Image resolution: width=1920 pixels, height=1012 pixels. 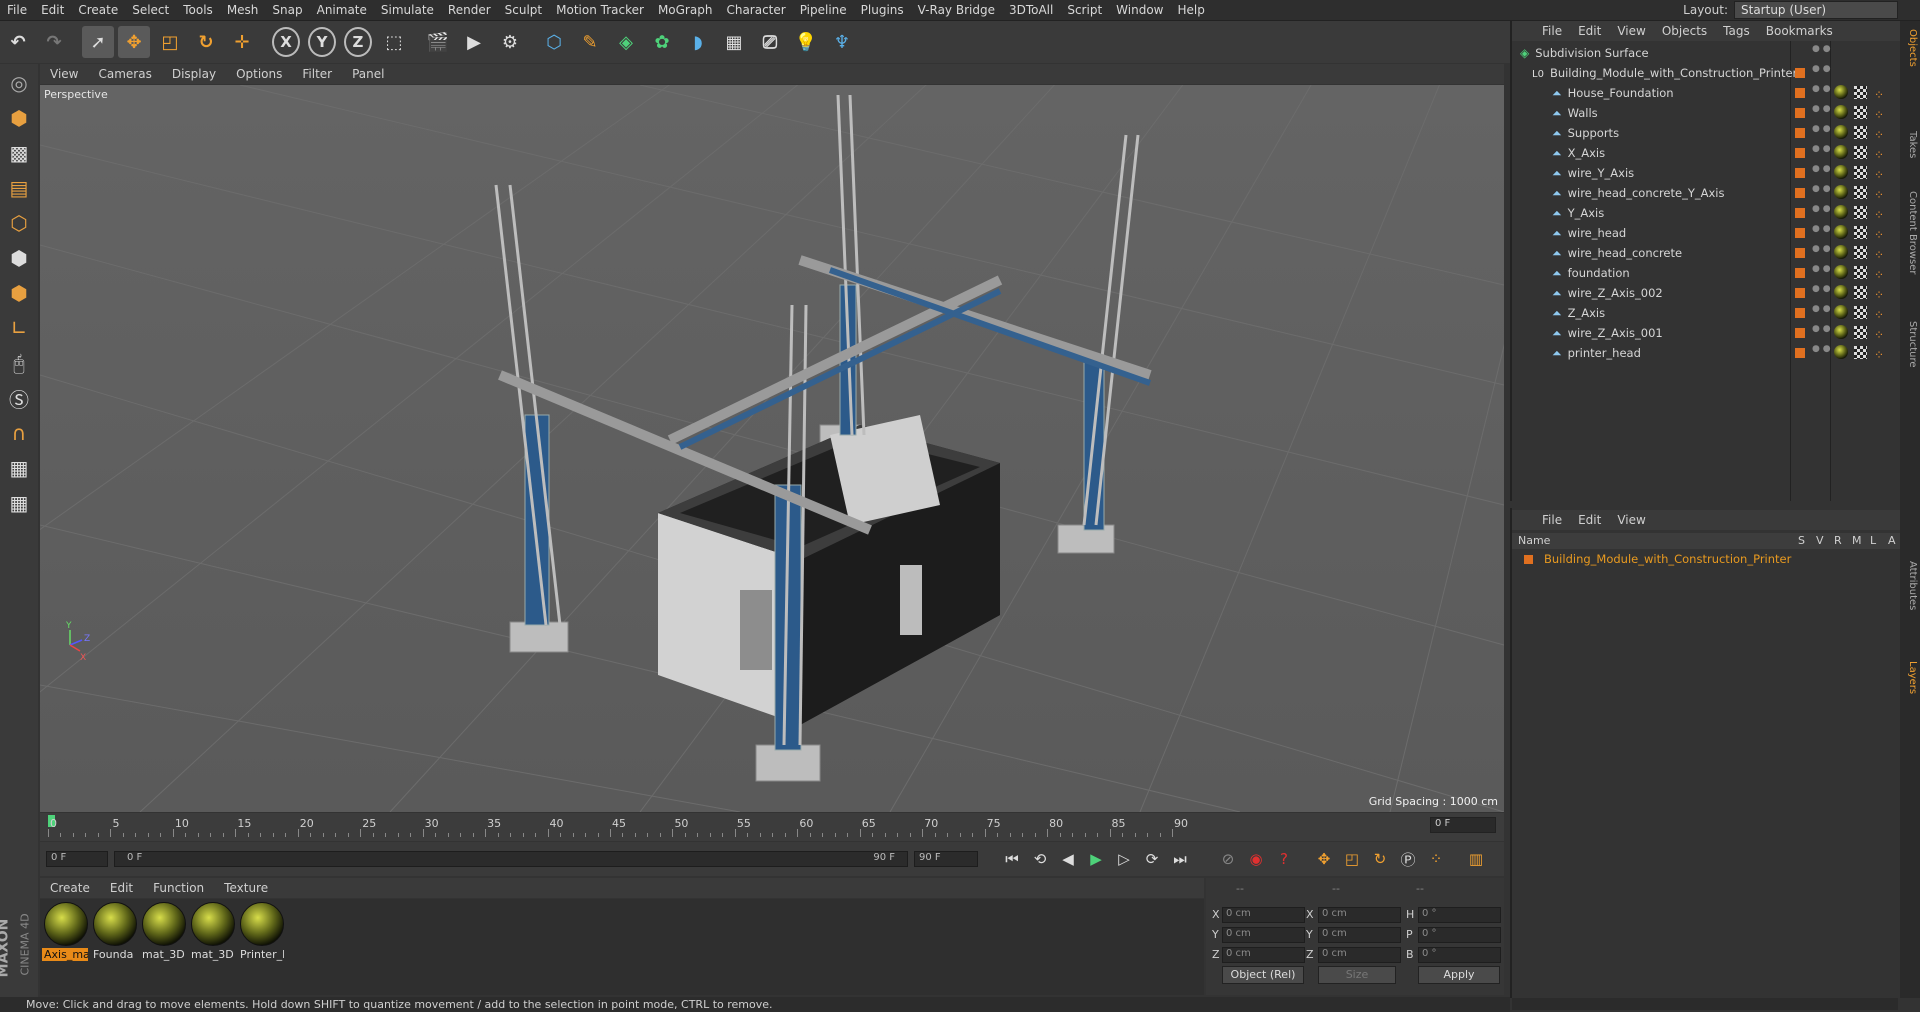 I want to click on edges-mode-icon: ⬢, so click(x=19, y=258).